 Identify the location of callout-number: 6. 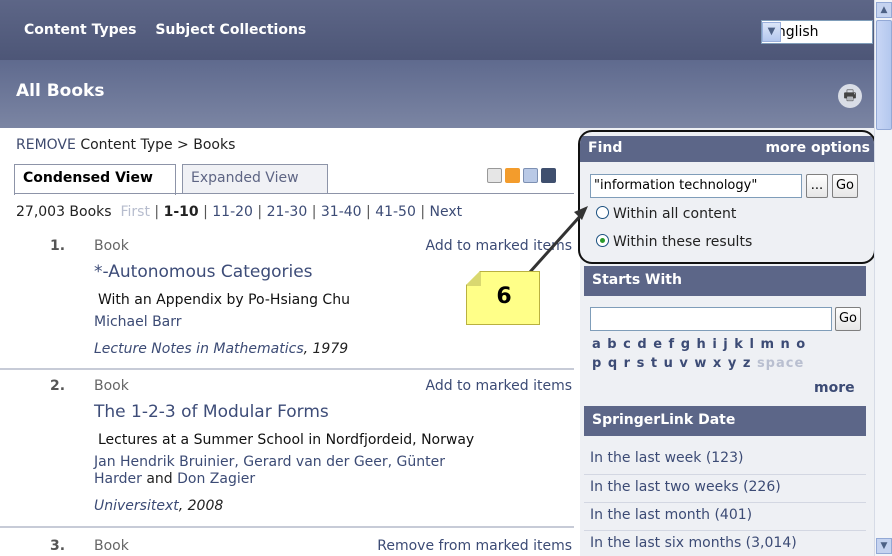
(504, 296).